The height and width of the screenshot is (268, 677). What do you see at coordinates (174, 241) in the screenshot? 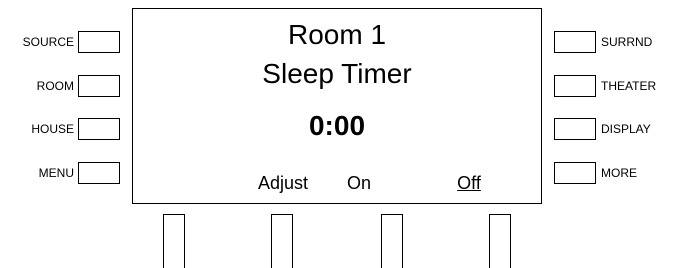
I see `softkey-1-button` at bounding box center [174, 241].